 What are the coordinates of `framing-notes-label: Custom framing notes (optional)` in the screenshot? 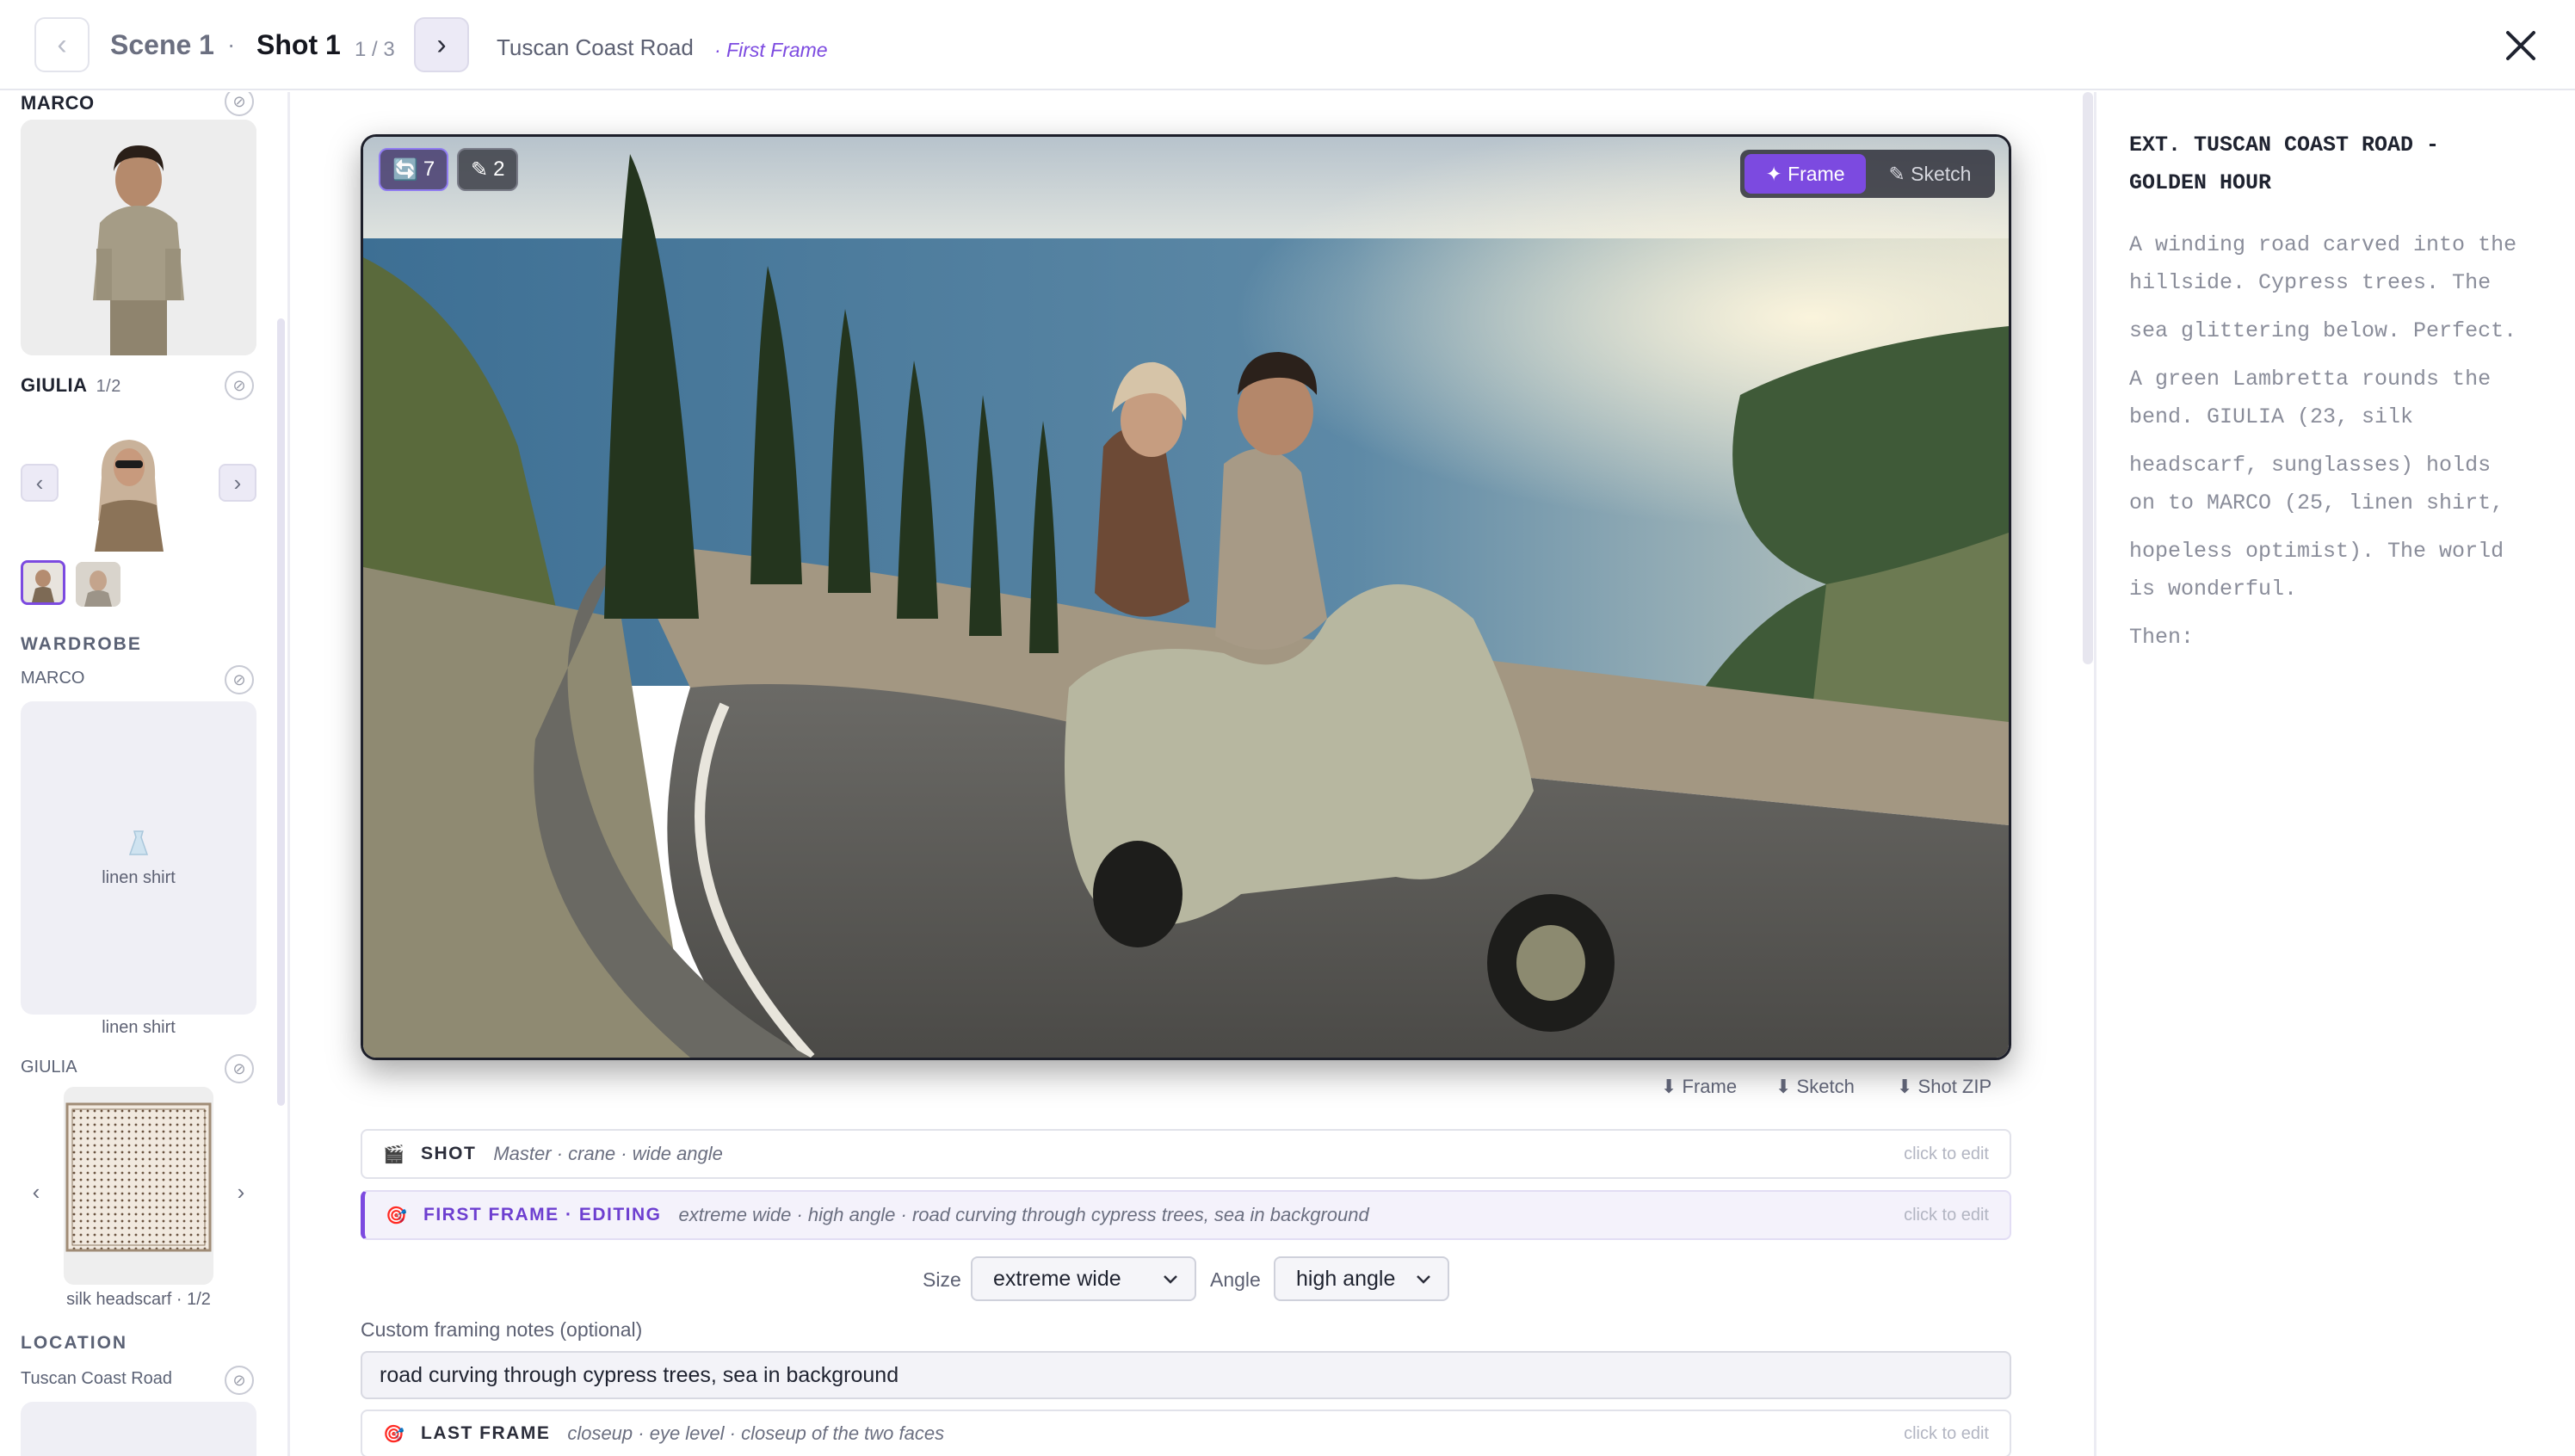 It's located at (502, 1329).